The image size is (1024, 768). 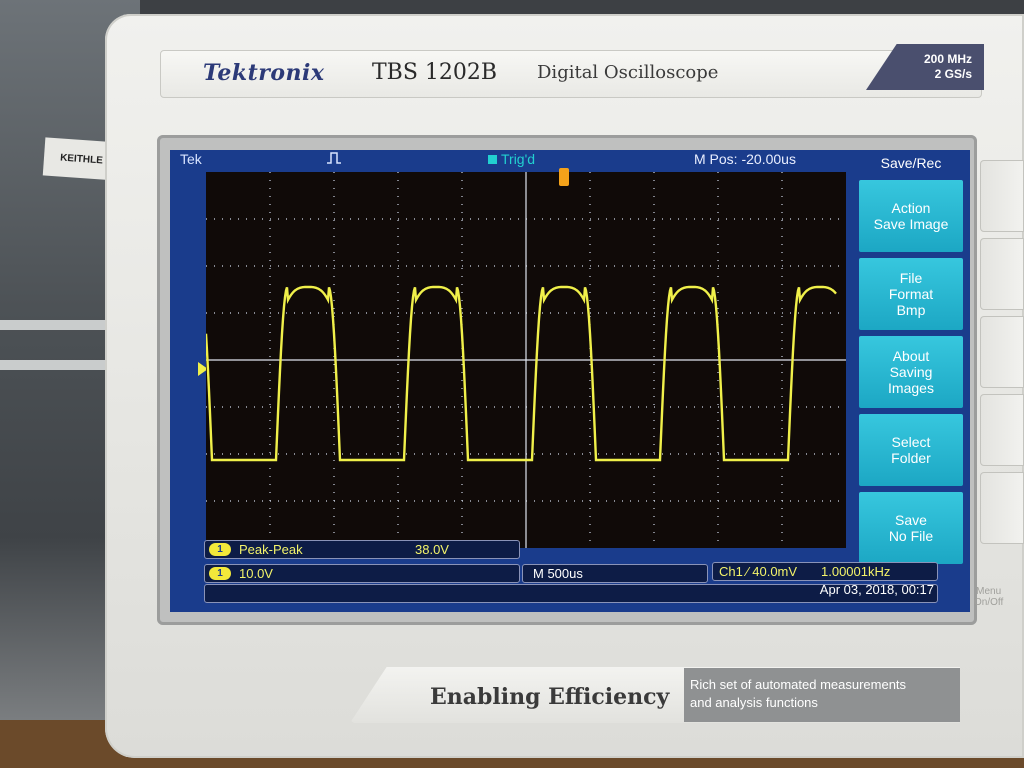 I want to click on trigger-frequency: 1.00001kHz, so click(x=856, y=571).